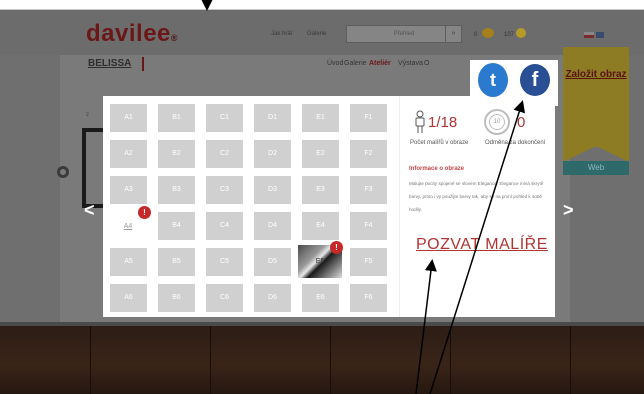 This screenshot has width=644, height=394. Describe the element at coordinates (596, 168) in the screenshot. I see `web-button: Web` at that location.